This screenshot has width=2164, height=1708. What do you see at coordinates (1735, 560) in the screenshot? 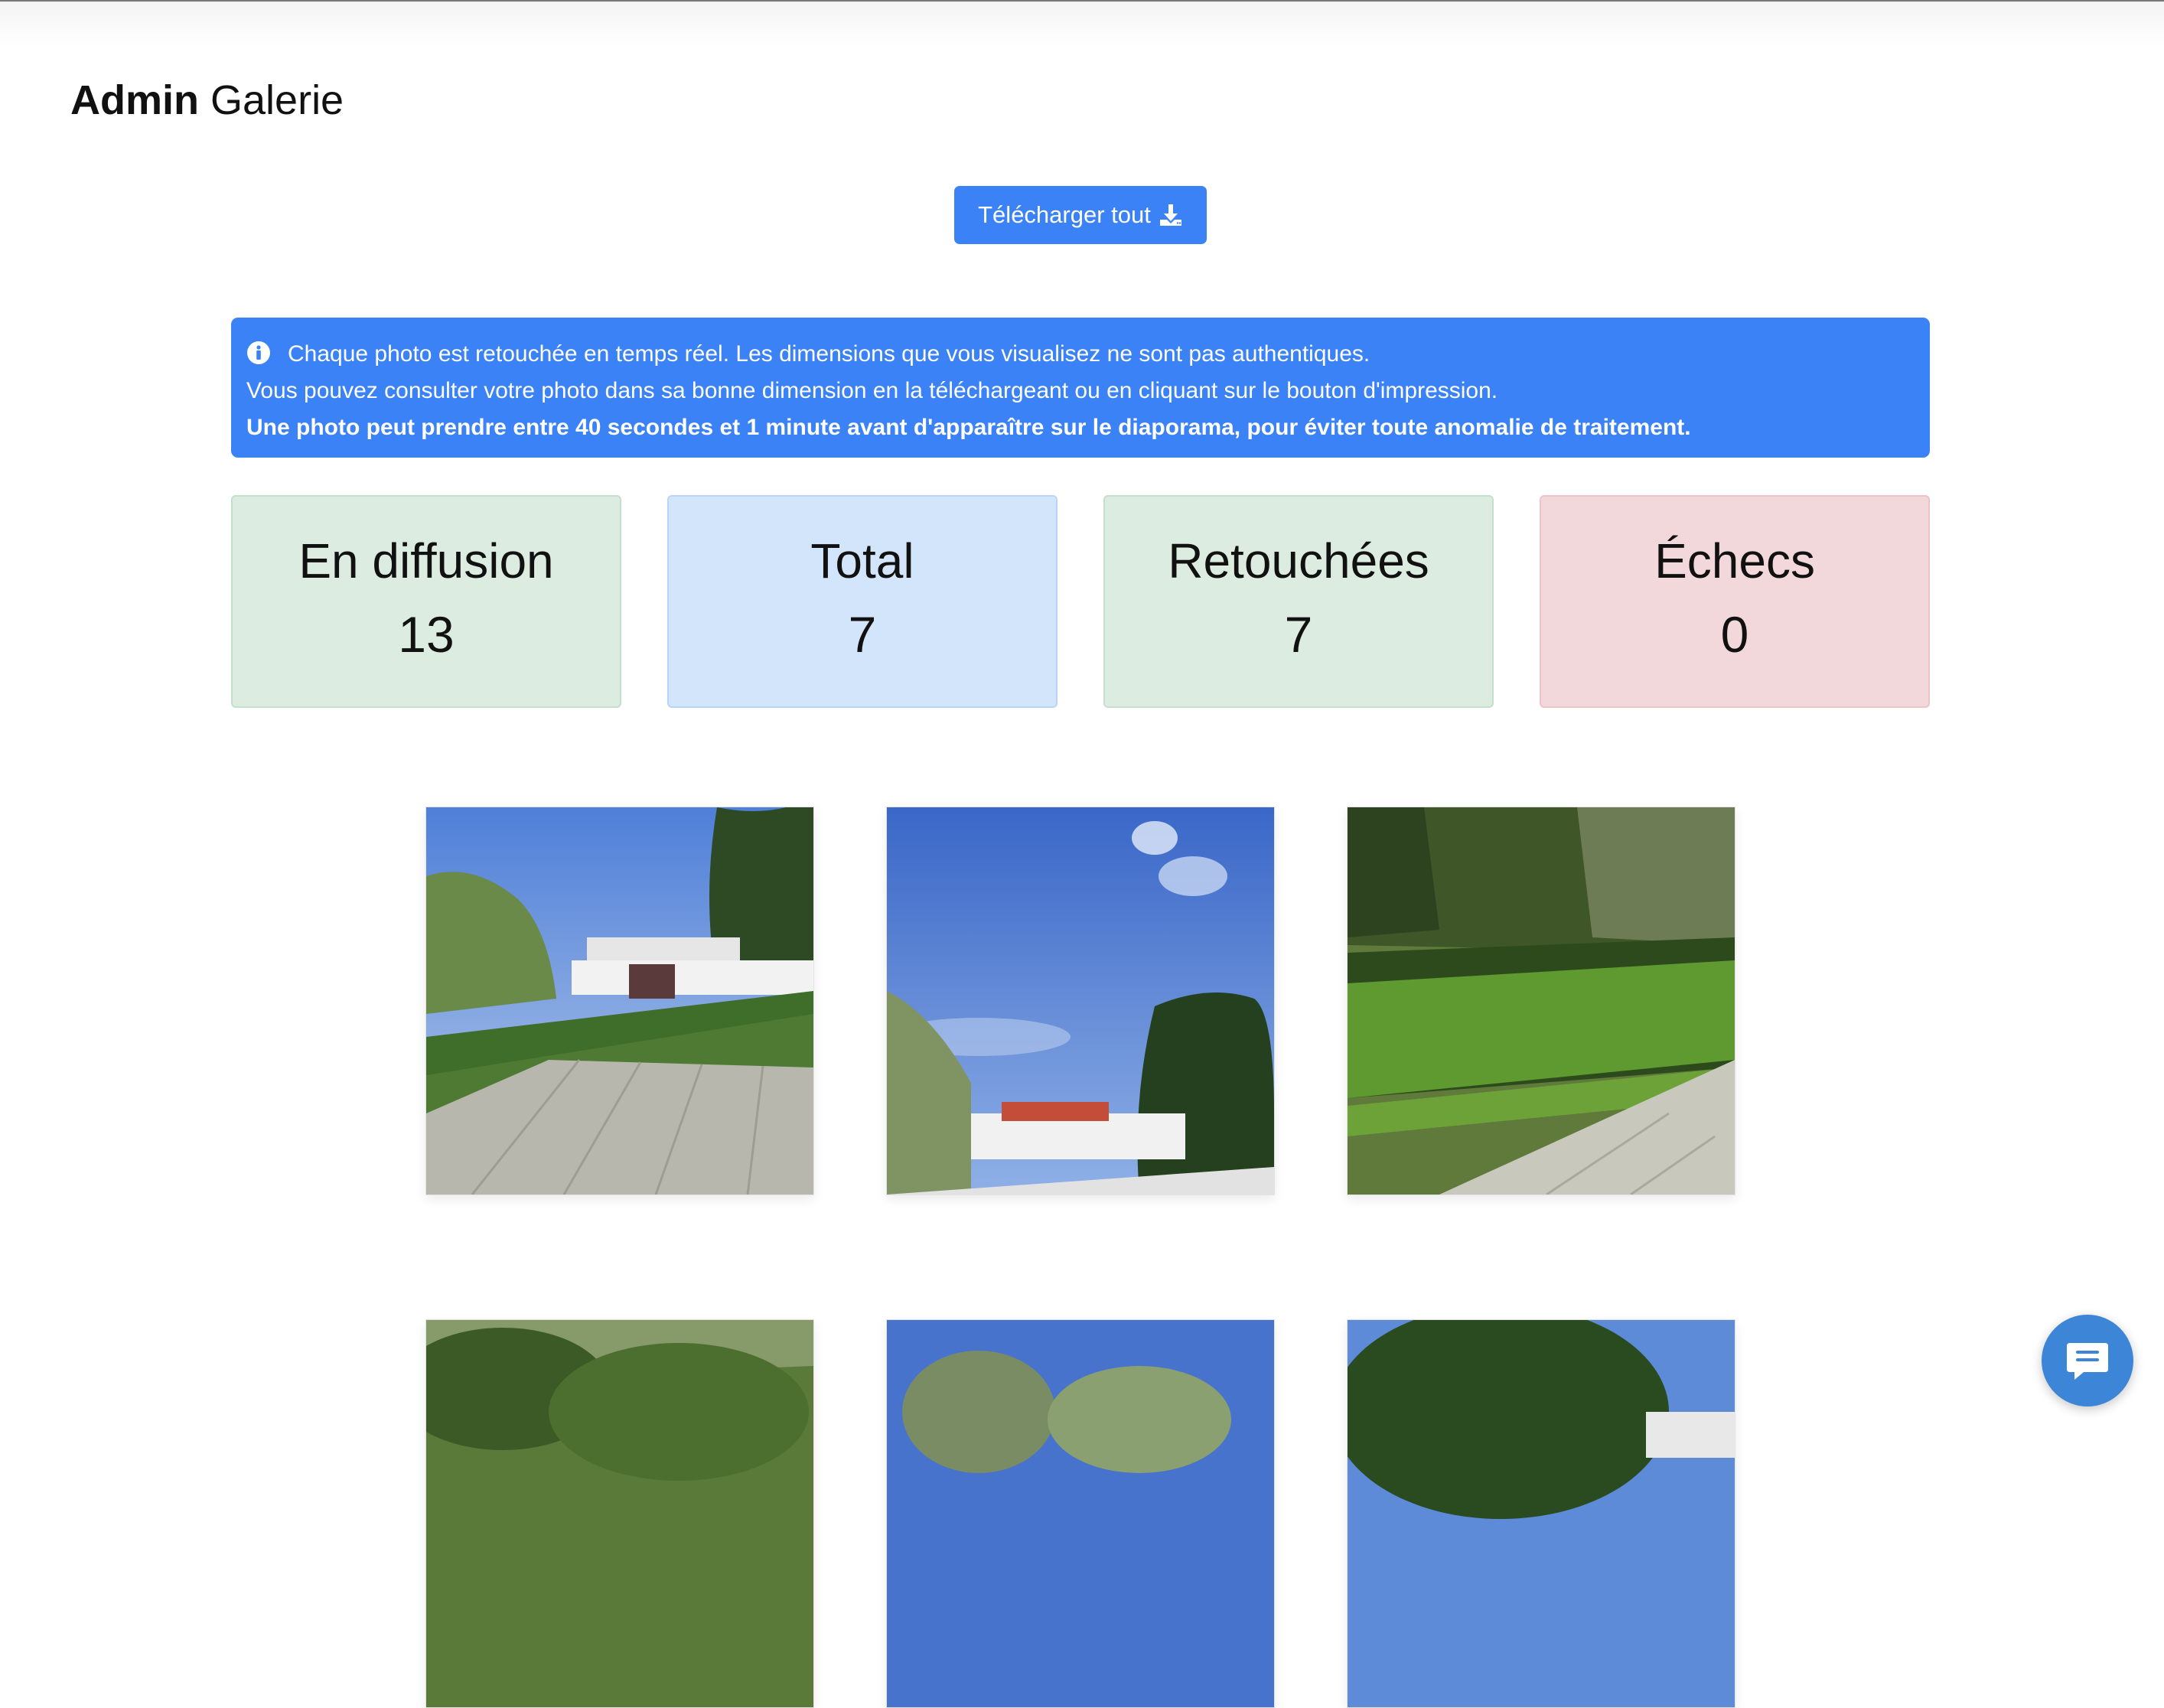
I see `stat-label: Échecs` at bounding box center [1735, 560].